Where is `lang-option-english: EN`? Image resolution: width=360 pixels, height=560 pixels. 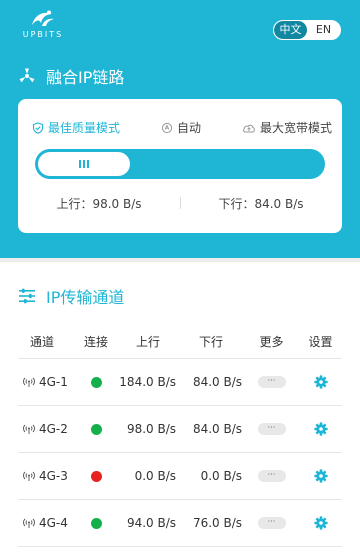 lang-option-english: EN is located at coordinates (323, 30).